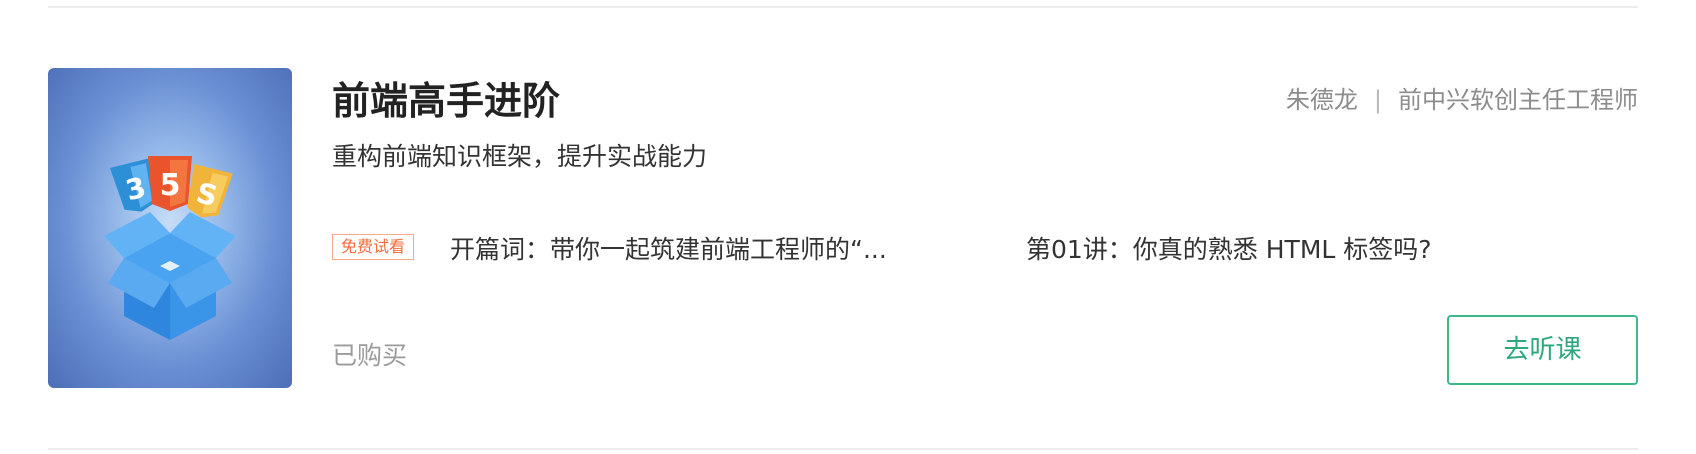 The width and height of the screenshot is (1696, 454). I want to click on html5-shield-icon: 5, so click(170, 183).